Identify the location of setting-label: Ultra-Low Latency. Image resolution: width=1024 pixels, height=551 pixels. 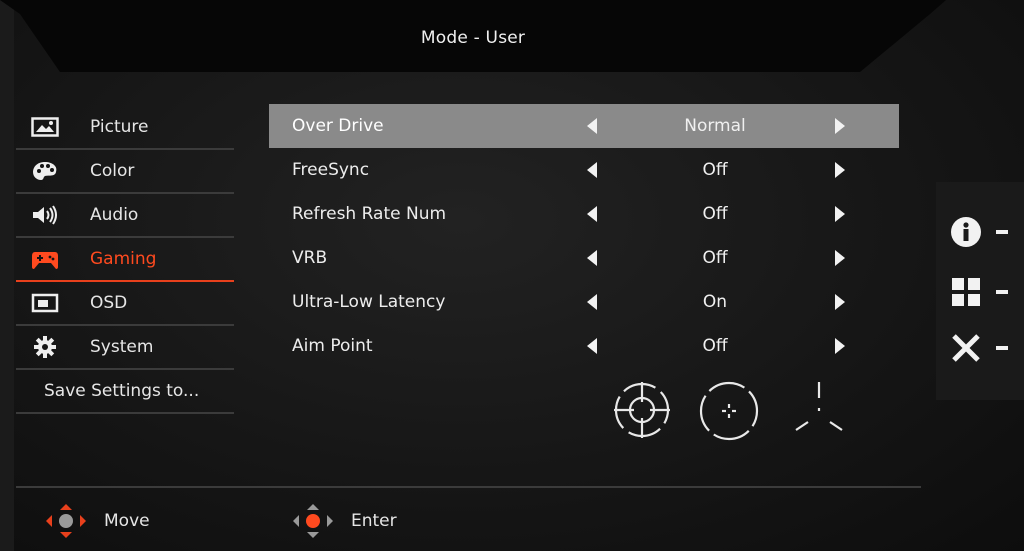
(369, 302).